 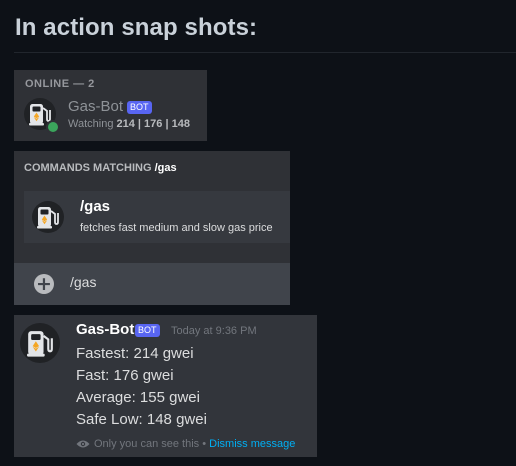 I want to click on message-line-fast: Fast: 176 gwei, so click(x=125, y=375).